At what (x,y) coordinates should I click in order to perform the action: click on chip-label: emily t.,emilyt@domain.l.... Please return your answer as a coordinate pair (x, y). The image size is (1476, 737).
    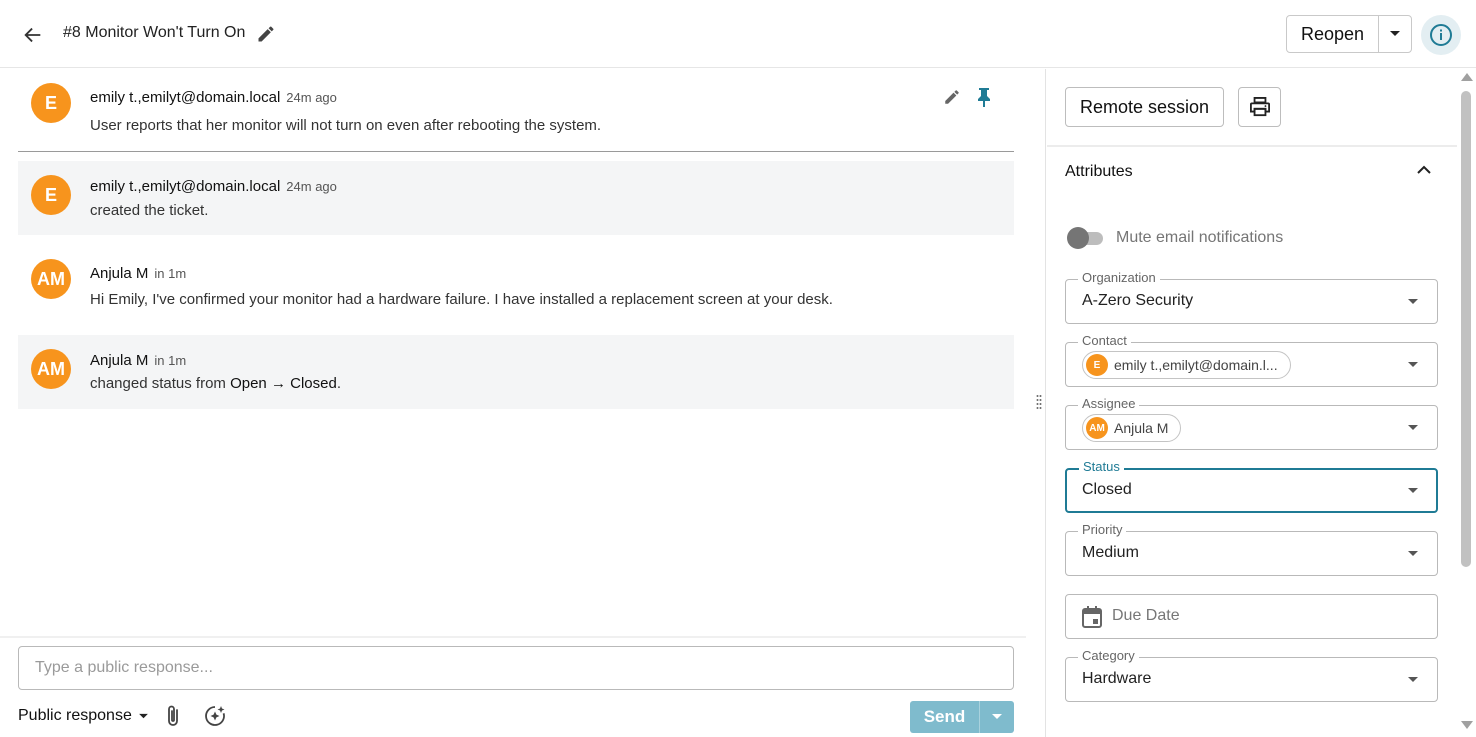
    Looking at the image, I should click on (1196, 365).